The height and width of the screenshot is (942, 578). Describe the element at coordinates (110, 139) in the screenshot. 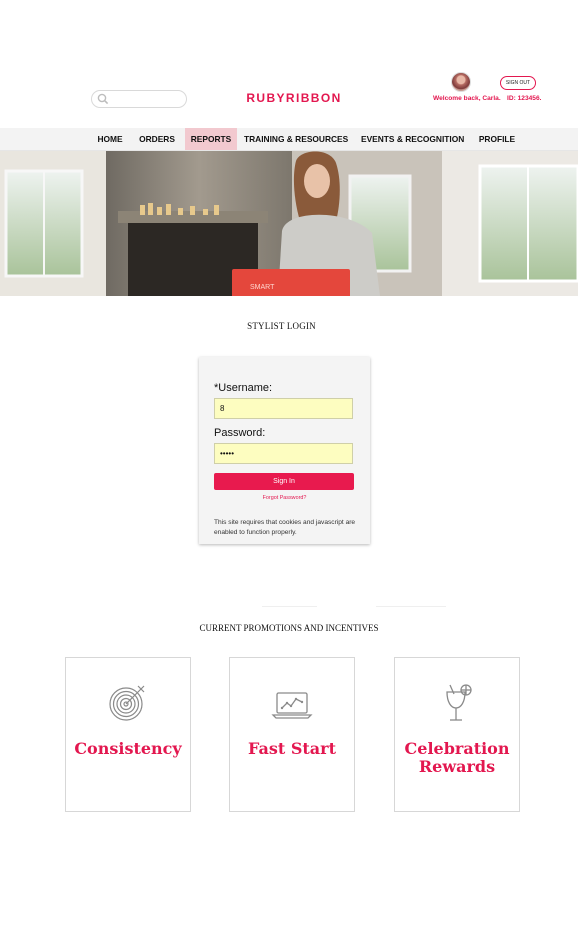

I see `nav-home: HOME` at that location.